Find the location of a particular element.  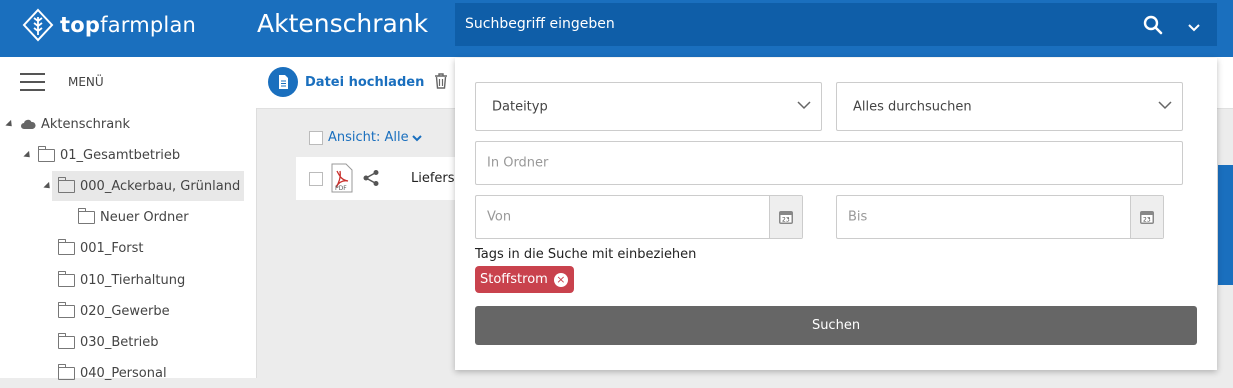

view-filter-label: Ansicht: Alle is located at coordinates (368, 137).